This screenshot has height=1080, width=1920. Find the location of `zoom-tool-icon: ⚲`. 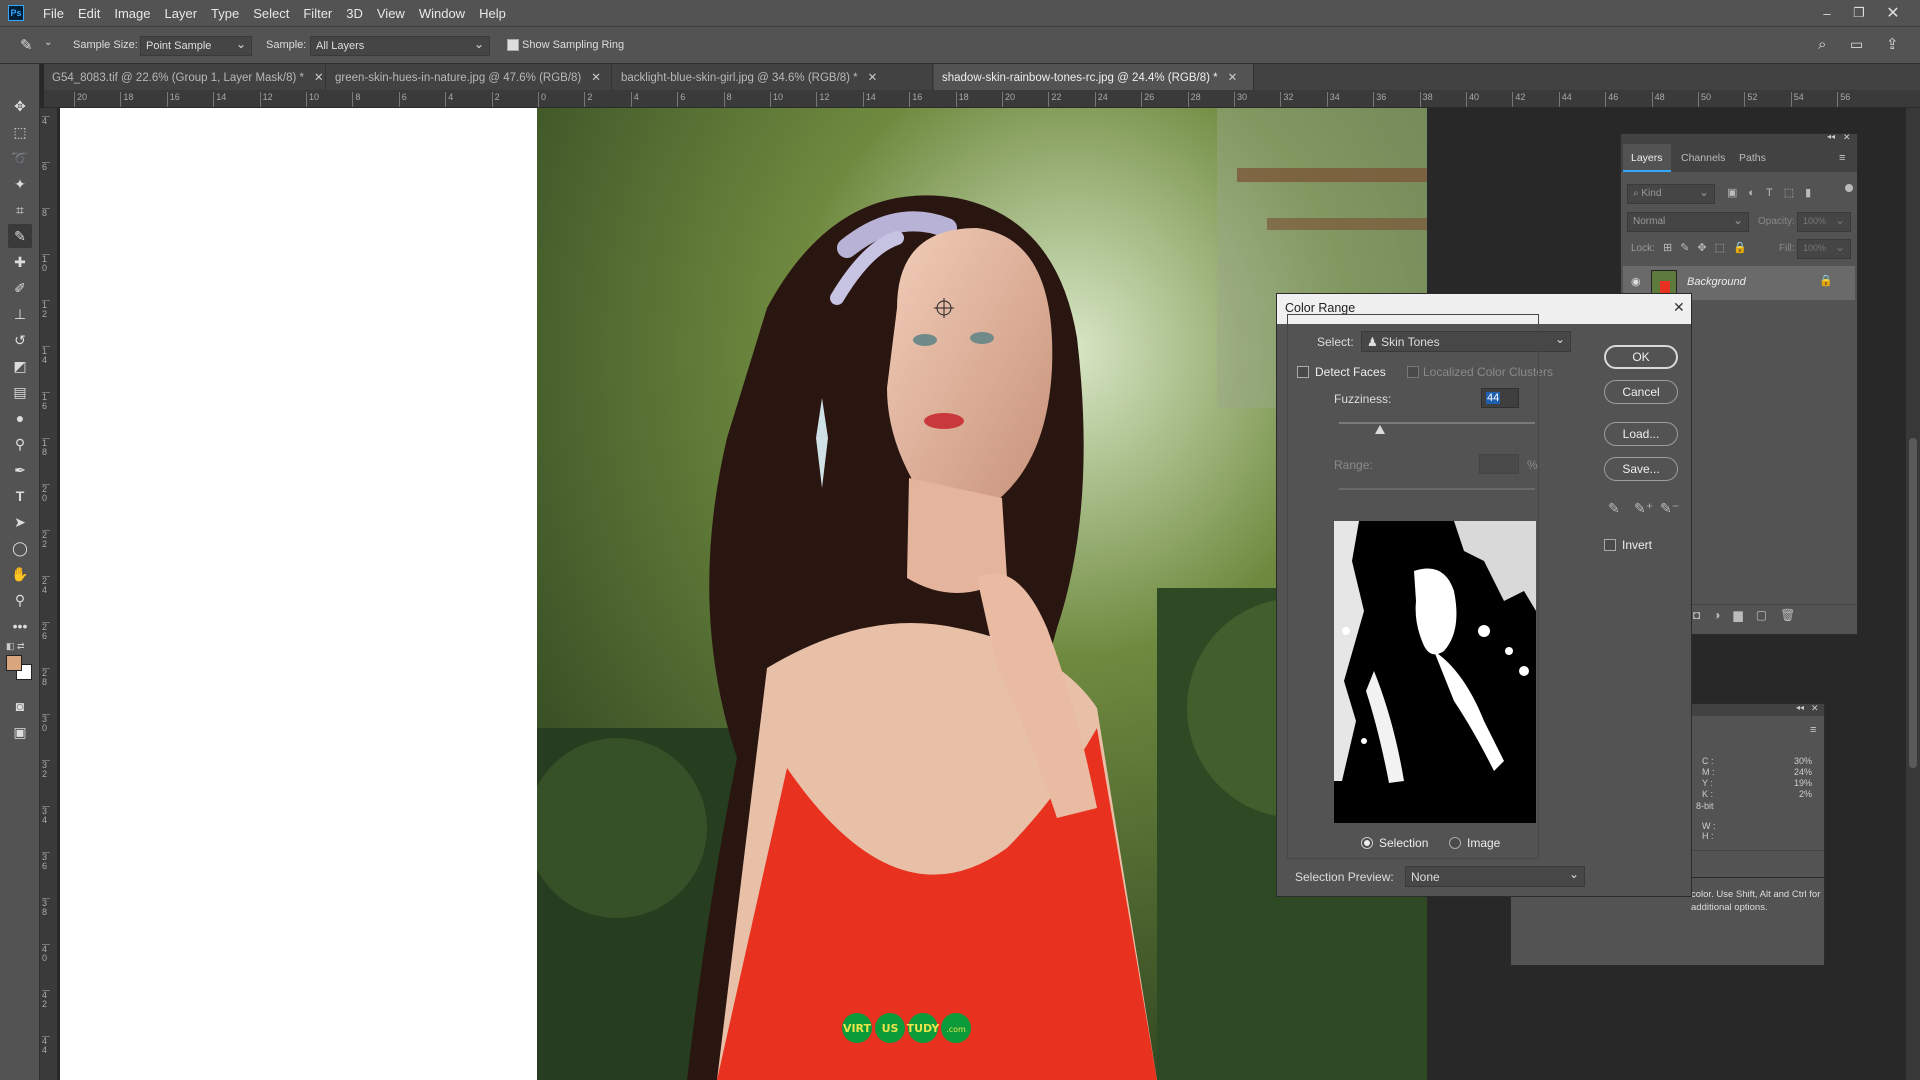

zoom-tool-icon: ⚲ is located at coordinates (20, 600).